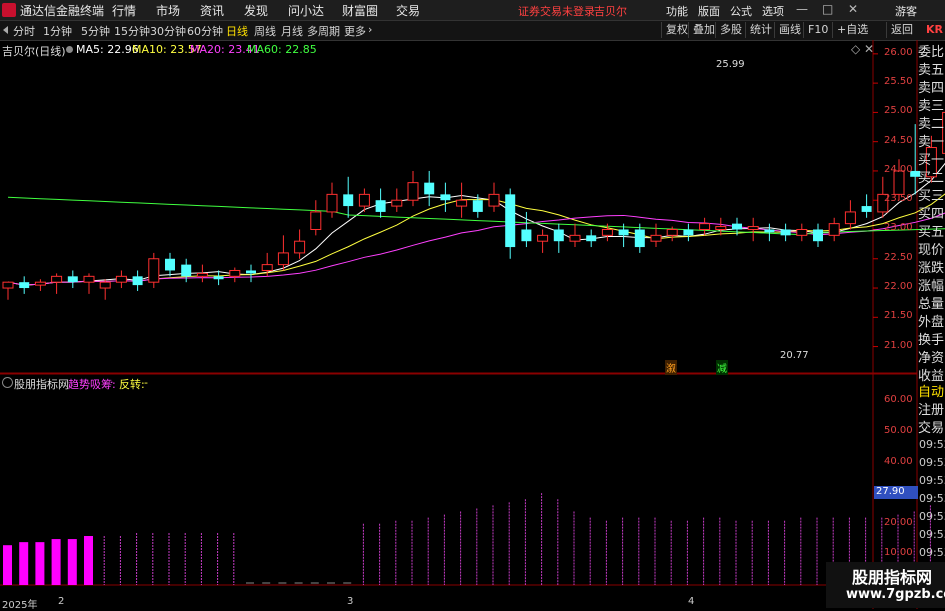  Describe the element at coordinates (355, 31) in the screenshot. I see `period-more: 更多` at that location.